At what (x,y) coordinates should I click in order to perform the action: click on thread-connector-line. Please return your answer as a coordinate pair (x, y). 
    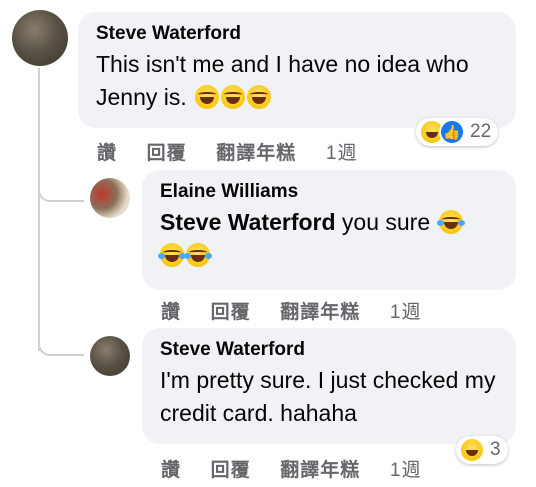
    Looking at the image, I should click on (39, 209).